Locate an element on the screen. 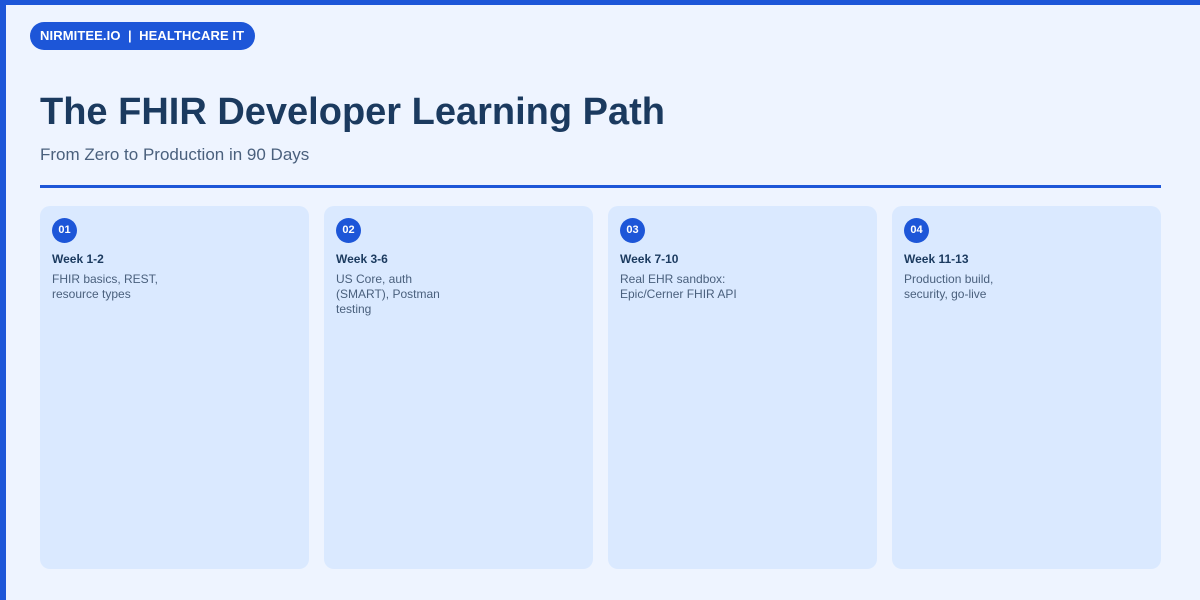 The height and width of the screenshot is (600, 1200). stage-week-label: Week 11-13 is located at coordinates (936, 259).